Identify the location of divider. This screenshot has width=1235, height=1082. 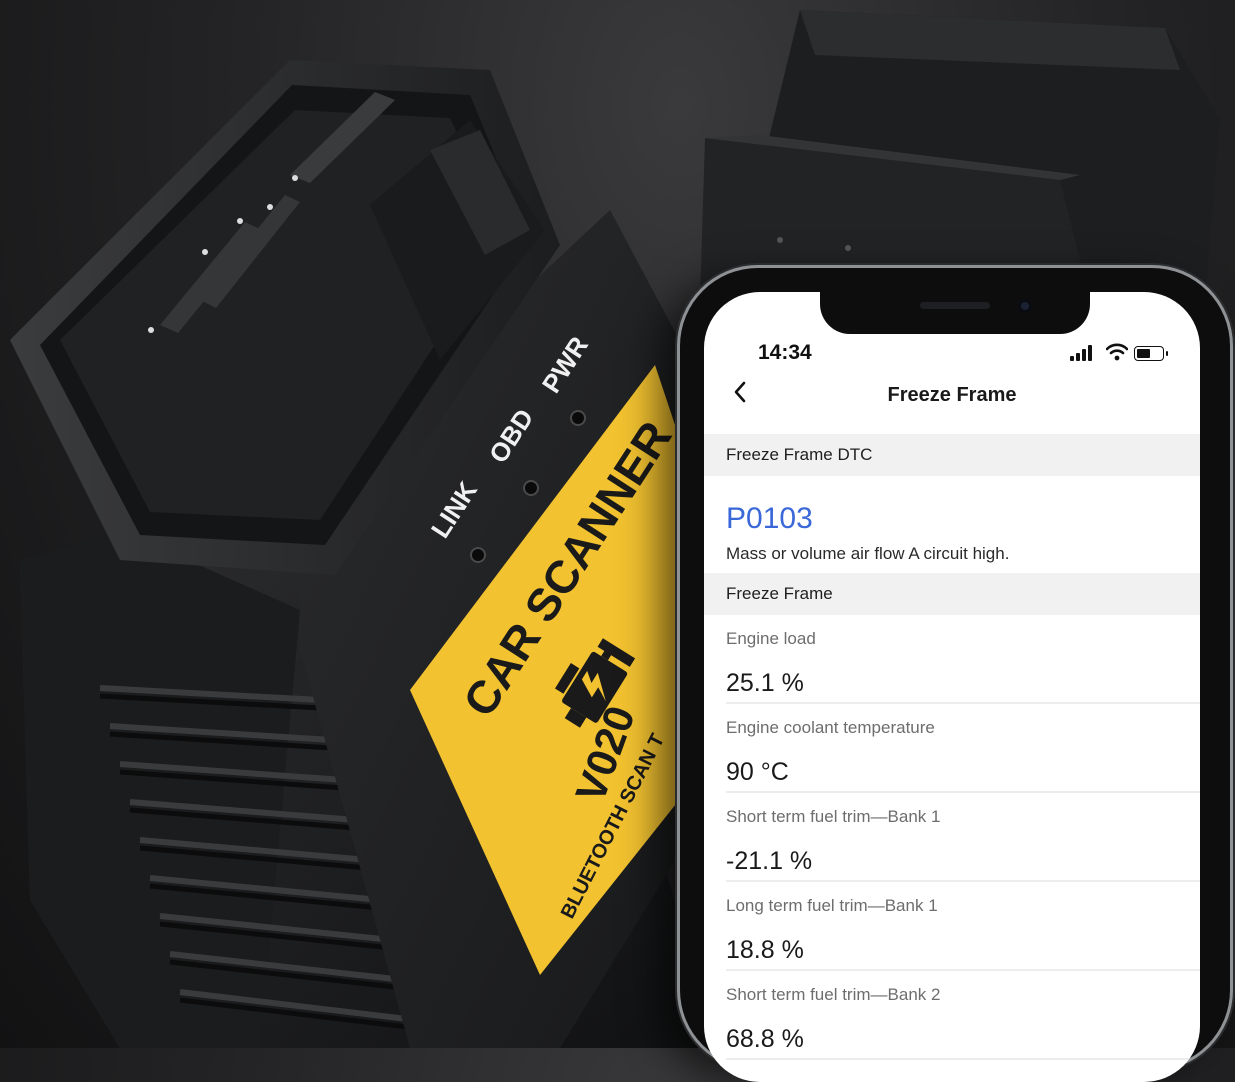
(963, 1059).